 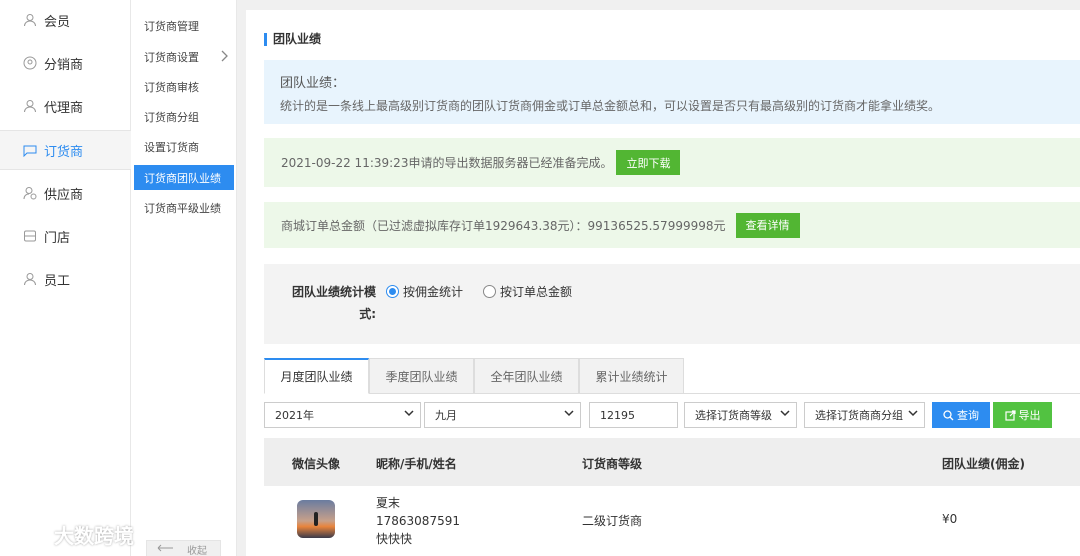 I want to click on subnav-orderer-review: 订货商审核, so click(x=184, y=86).